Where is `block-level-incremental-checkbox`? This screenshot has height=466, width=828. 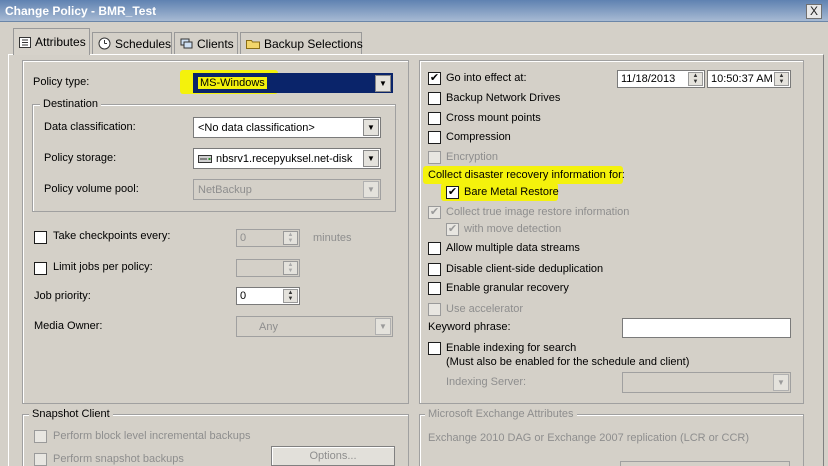 block-level-incremental-checkbox is located at coordinates (40, 436).